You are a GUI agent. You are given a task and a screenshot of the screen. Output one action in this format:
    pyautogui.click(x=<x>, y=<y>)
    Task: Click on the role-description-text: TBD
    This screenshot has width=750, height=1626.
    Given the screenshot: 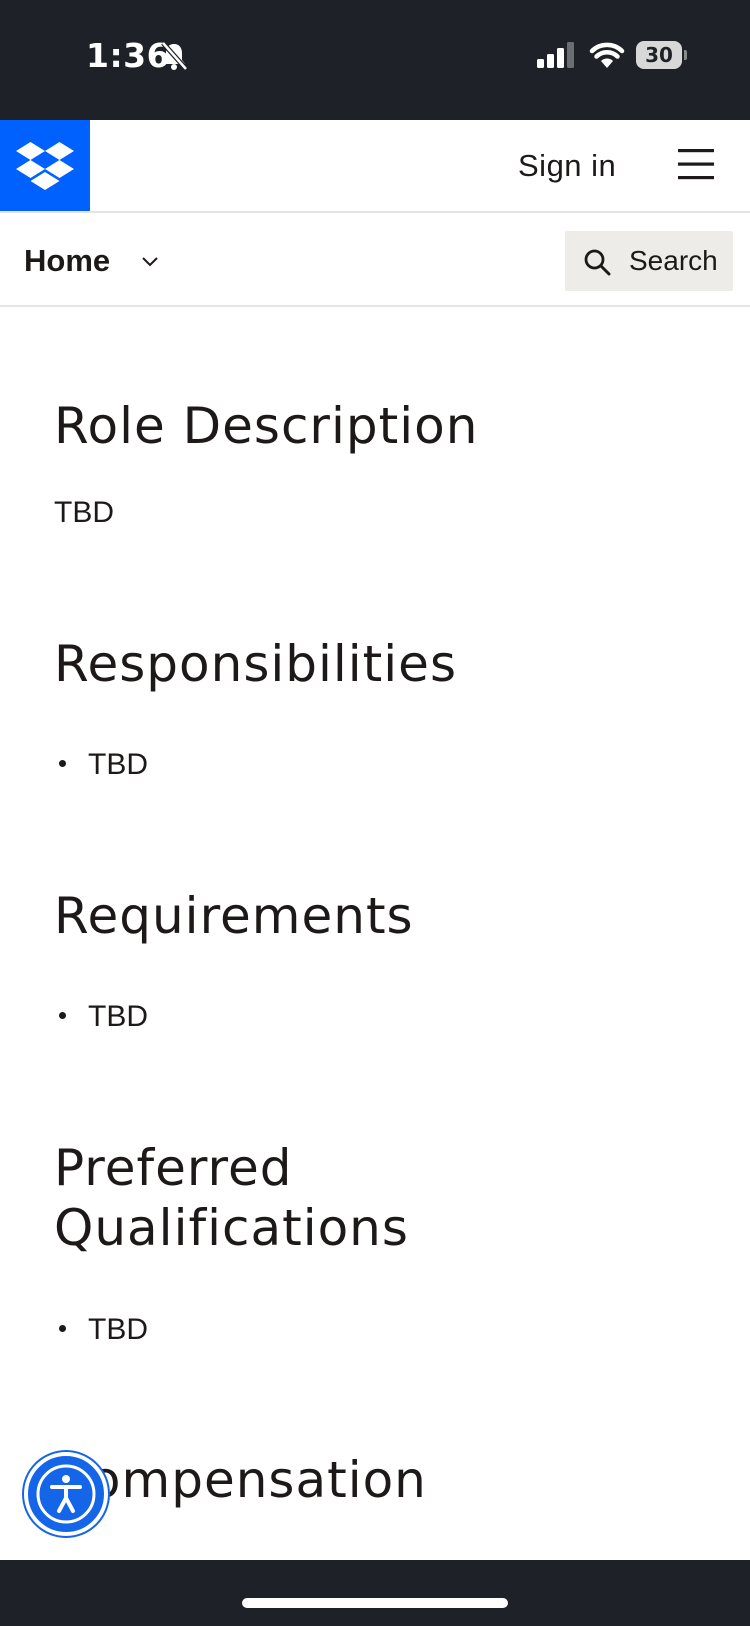 What is the action you would take?
    pyautogui.click(x=84, y=512)
    